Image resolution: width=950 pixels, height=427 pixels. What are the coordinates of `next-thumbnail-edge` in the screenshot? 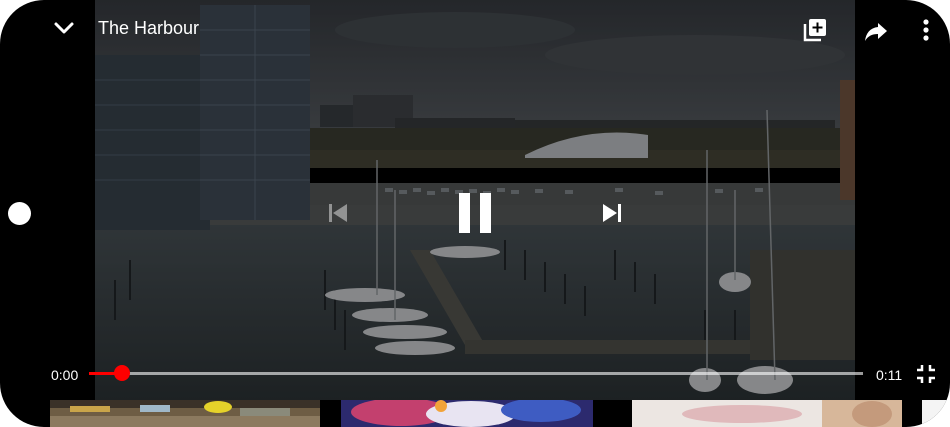 It's located at (936, 413).